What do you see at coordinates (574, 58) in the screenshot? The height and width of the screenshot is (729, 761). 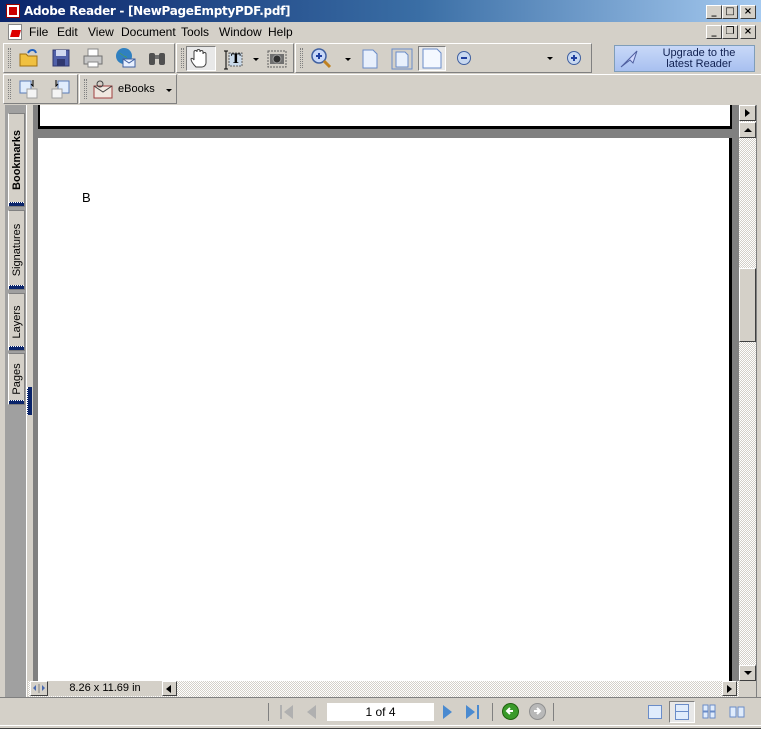 I see `zoom-in-button` at bounding box center [574, 58].